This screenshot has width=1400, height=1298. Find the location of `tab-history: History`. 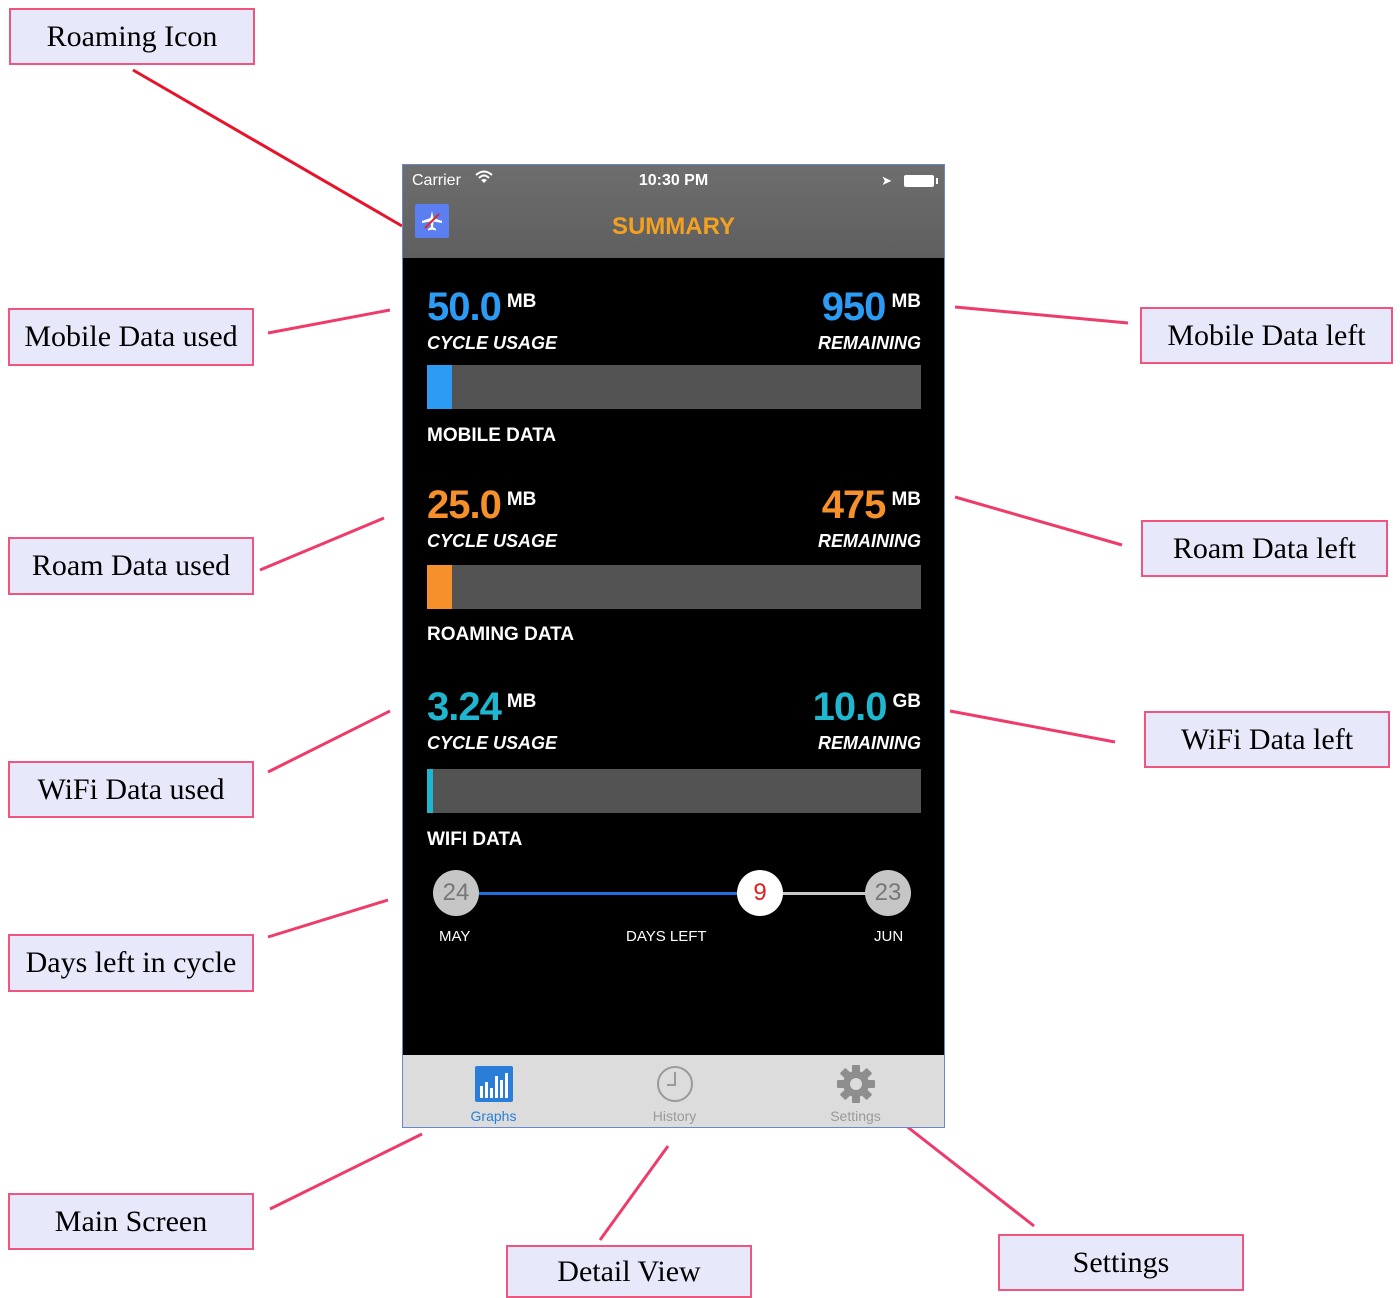

tab-history: History is located at coordinates (674, 1091).